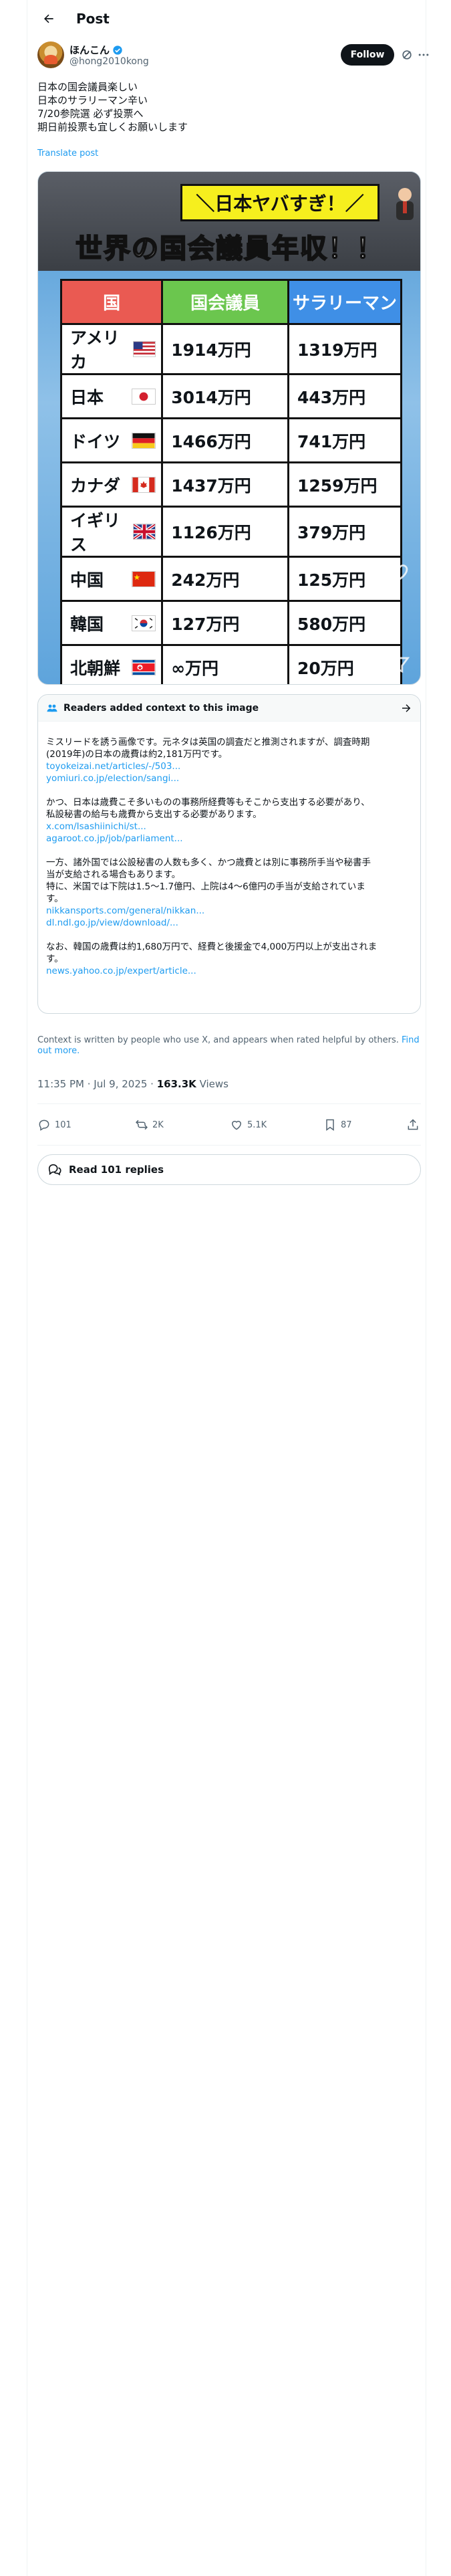 This screenshot has height=2576, width=451. Describe the element at coordinates (154, 815) in the screenshot. I see `note-text: 私設秘書の給与も歳費から支出する必要があります。` at that location.